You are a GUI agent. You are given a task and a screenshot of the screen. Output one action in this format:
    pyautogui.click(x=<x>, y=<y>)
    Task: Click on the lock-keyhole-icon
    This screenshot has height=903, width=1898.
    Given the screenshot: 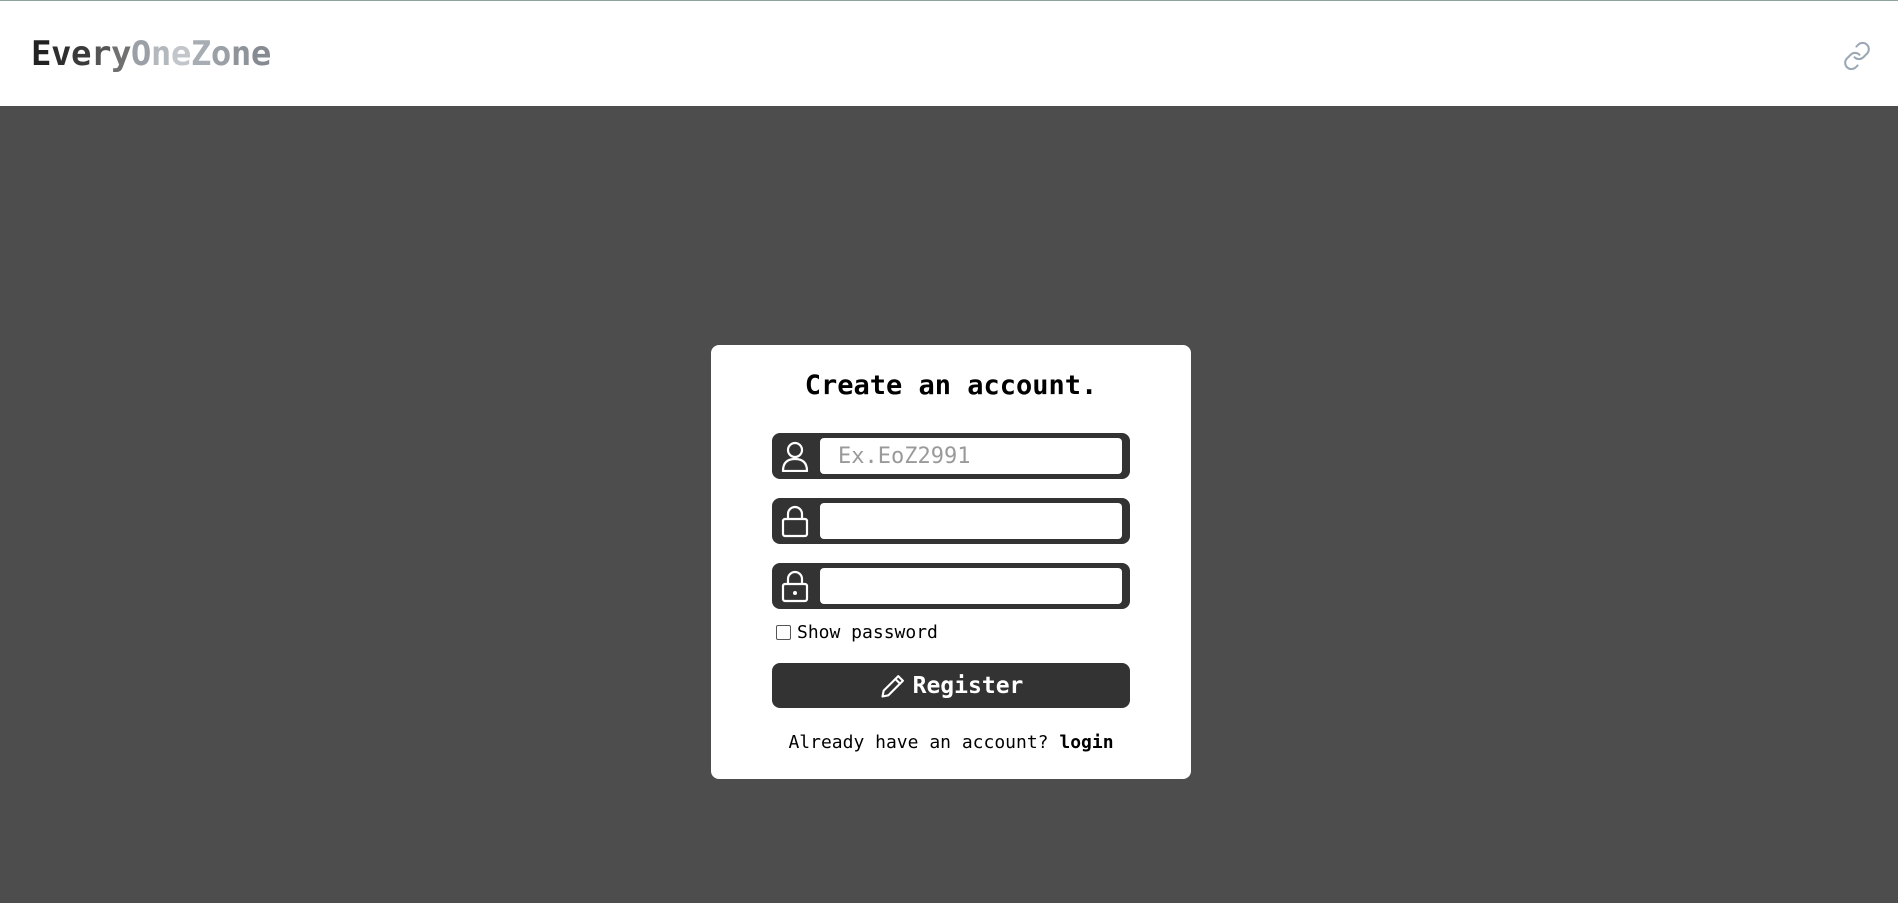 What is the action you would take?
    pyautogui.click(x=795, y=586)
    